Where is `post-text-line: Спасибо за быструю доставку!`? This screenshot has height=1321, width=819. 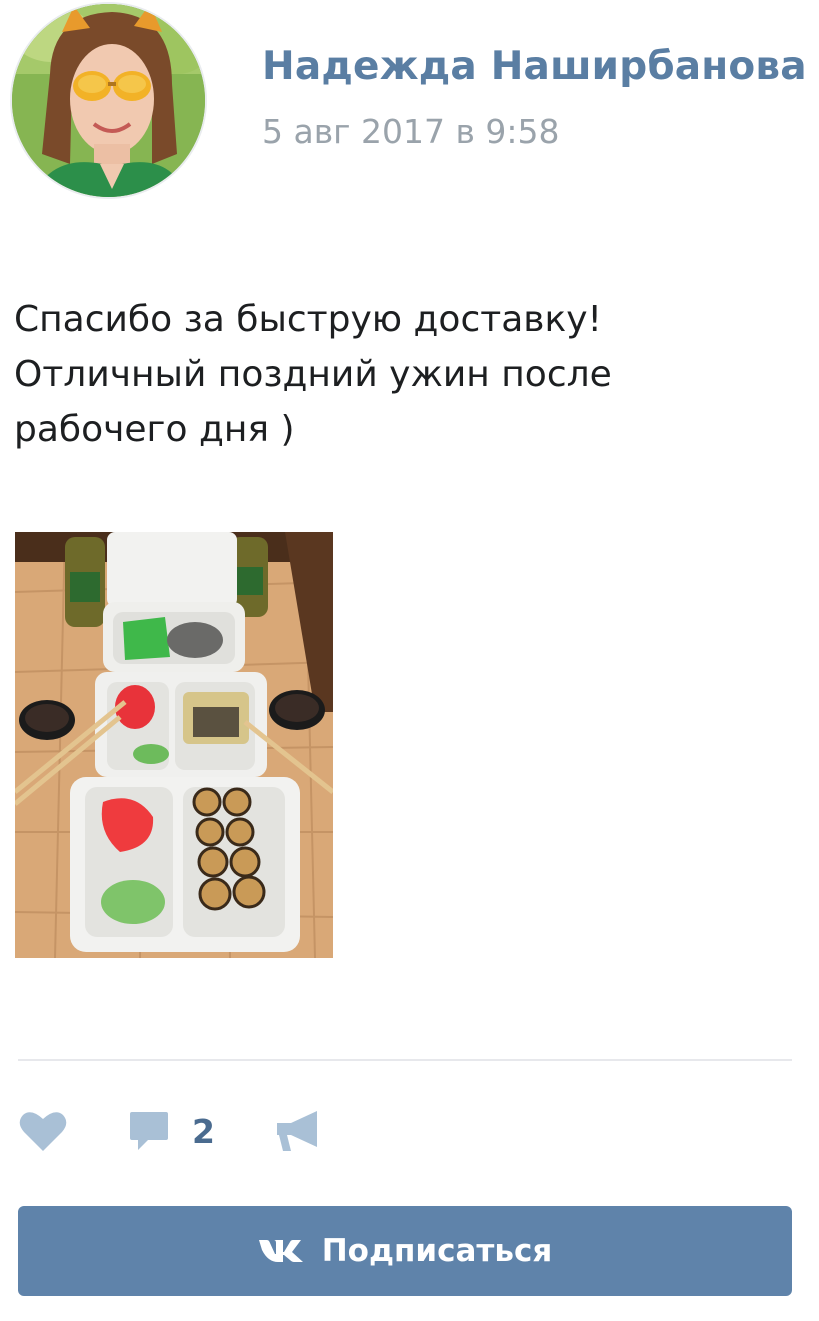 post-text-line: Спасибо за быструю доставку! is located at coordinates (308, 319).